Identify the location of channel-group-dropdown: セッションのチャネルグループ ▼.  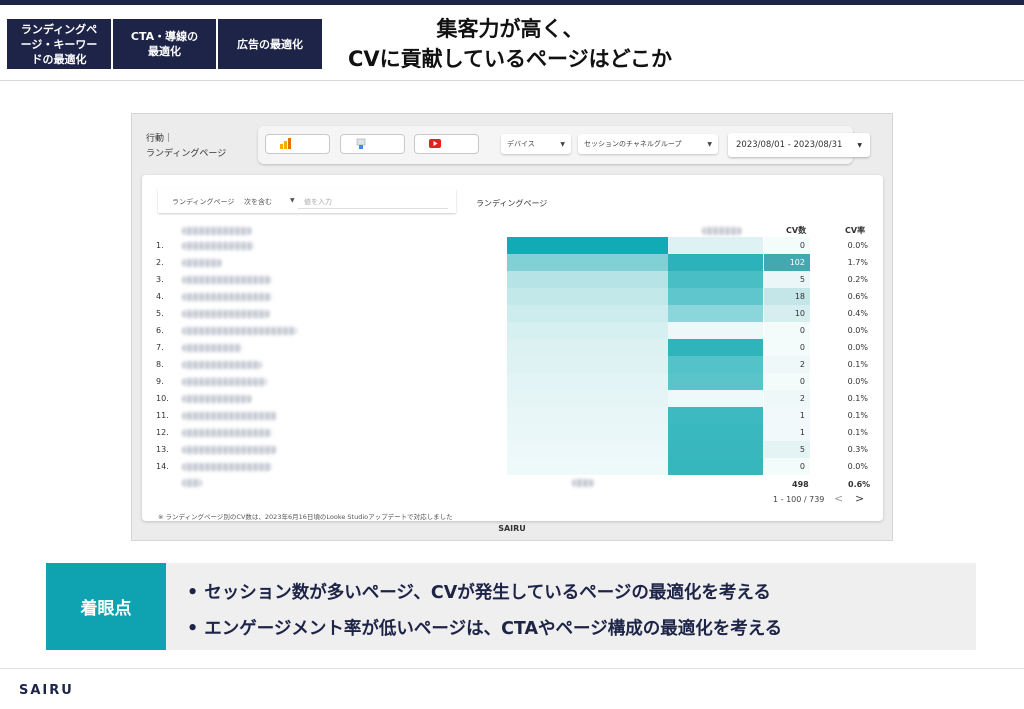
(648, 144).